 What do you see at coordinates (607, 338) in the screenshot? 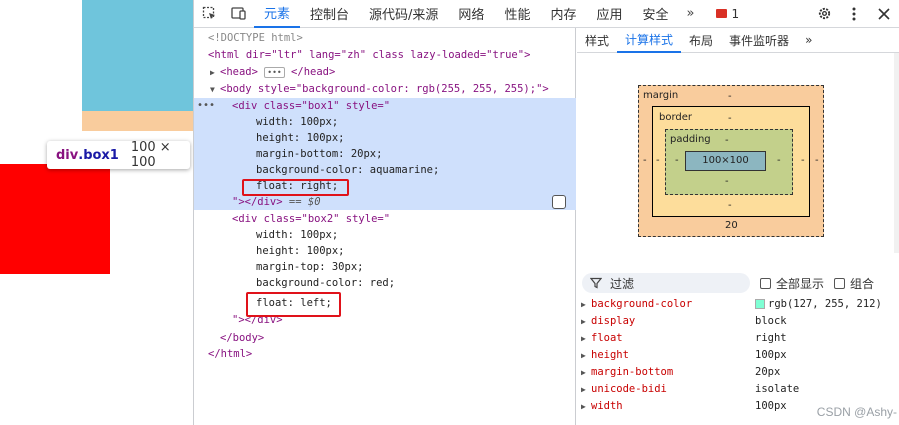
I see `property-name: float` at bounding box center [607, 338].